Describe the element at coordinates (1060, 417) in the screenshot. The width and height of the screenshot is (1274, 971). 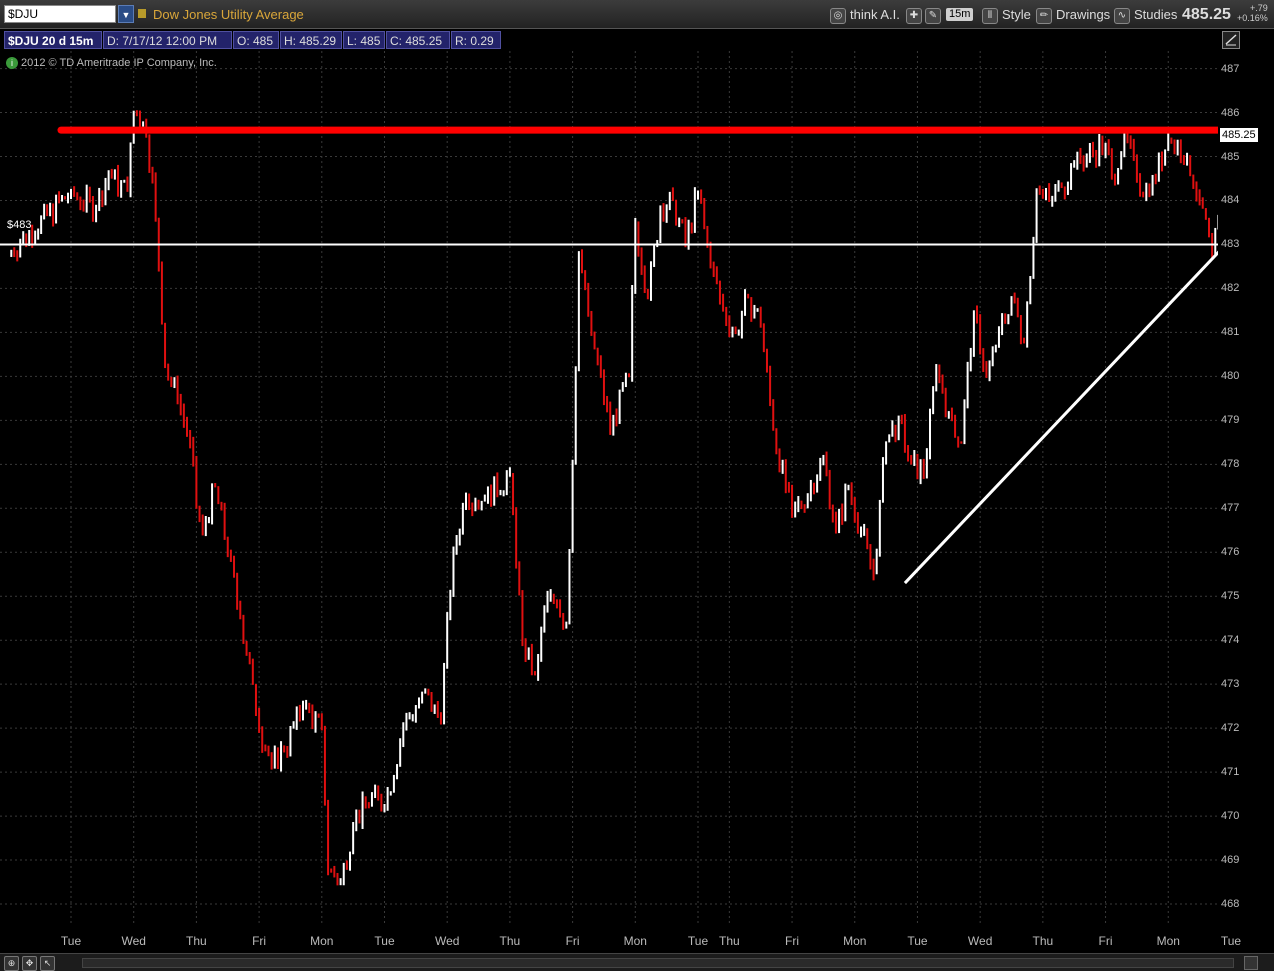
I see `trendline` at that location.